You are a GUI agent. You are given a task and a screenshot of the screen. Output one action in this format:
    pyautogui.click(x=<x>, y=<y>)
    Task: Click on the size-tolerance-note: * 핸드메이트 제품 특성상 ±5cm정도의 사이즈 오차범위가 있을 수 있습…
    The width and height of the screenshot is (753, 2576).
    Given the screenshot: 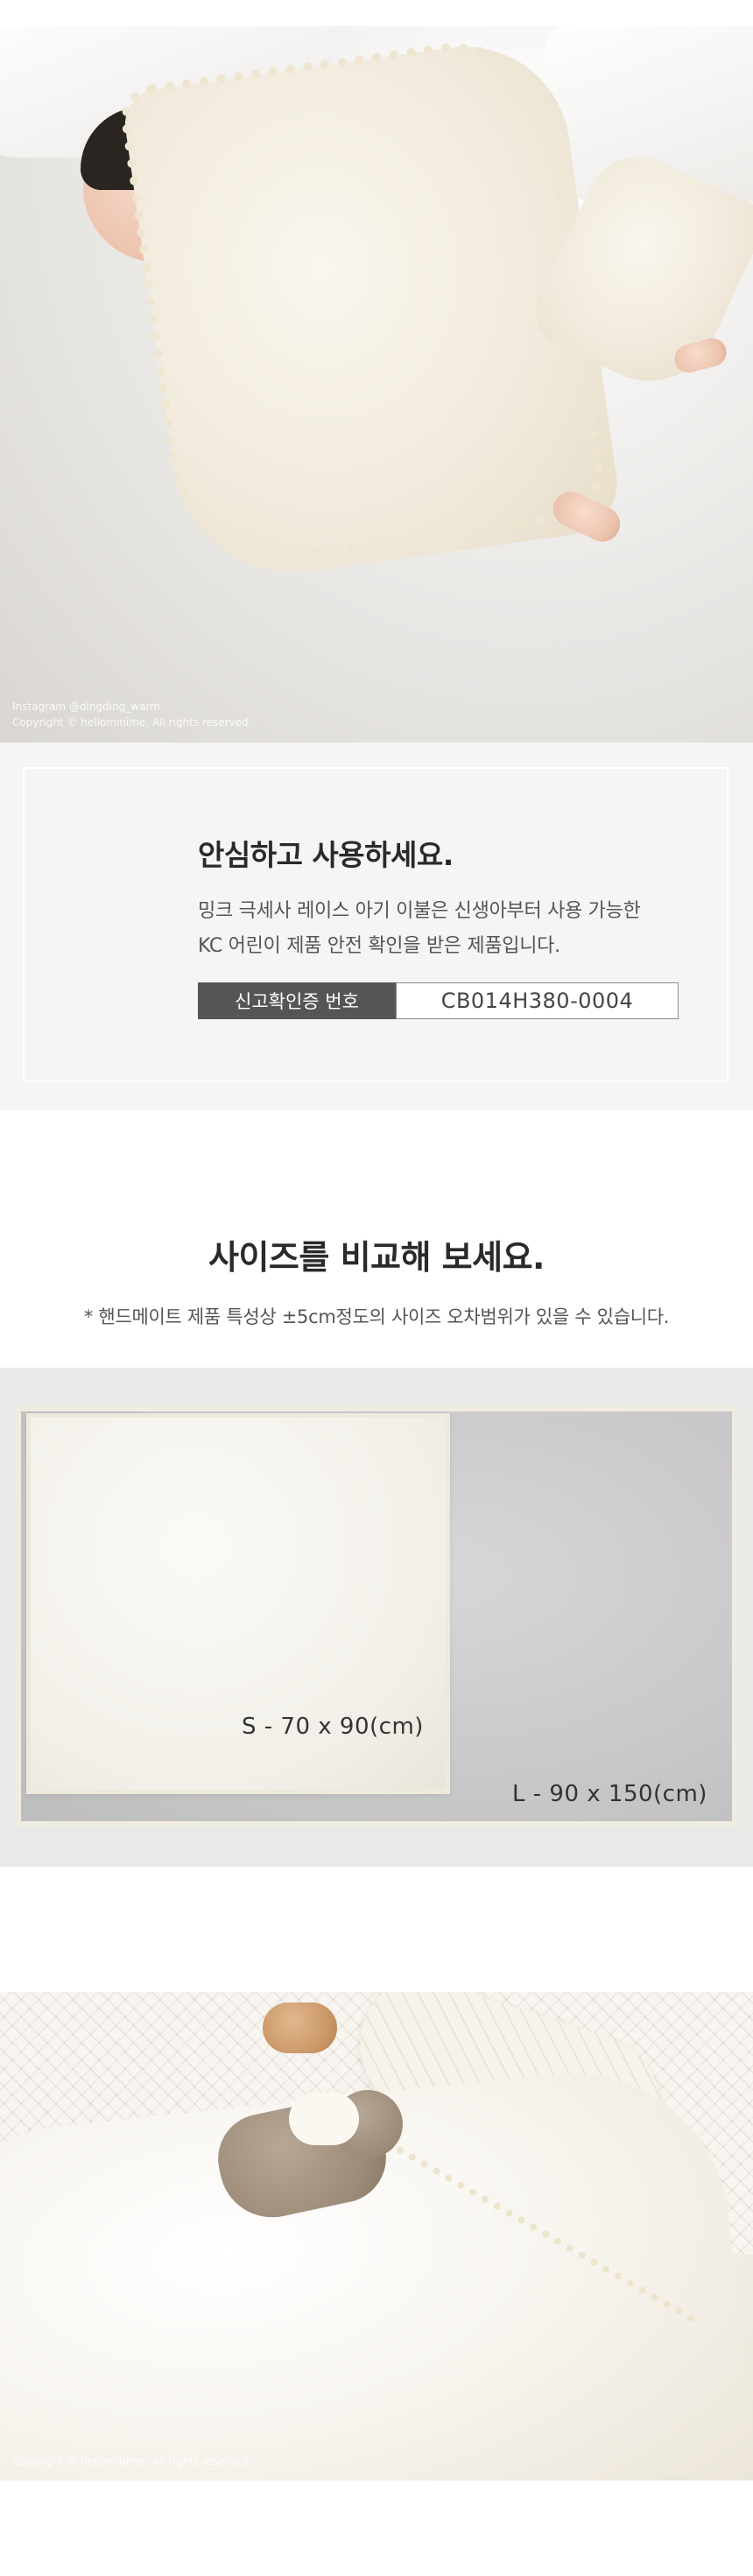 What is the action you would take?
    pyautogui.click(x=377, y=1316)
    